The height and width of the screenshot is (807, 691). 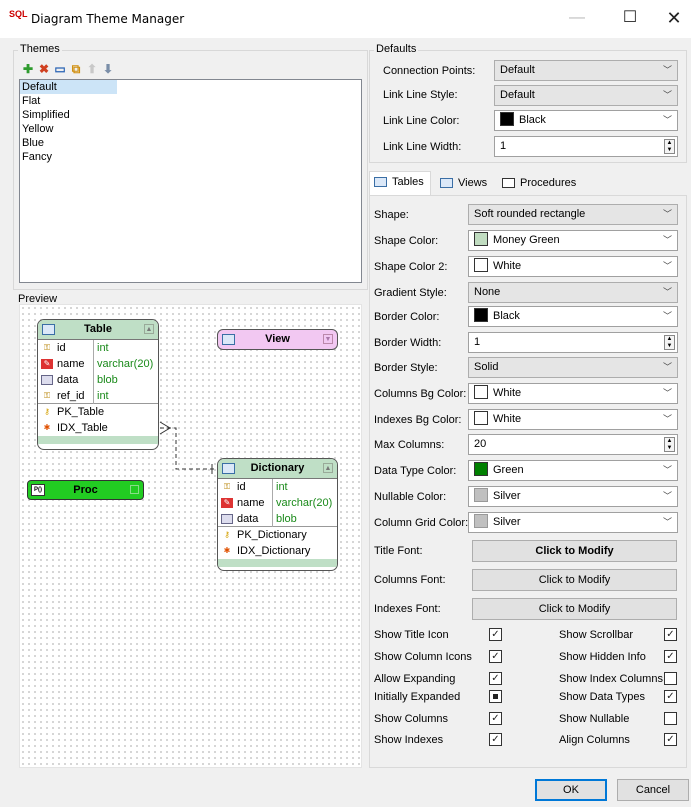 I want to click on border-color-select: Black ﹀, so click(x=573, y=316).